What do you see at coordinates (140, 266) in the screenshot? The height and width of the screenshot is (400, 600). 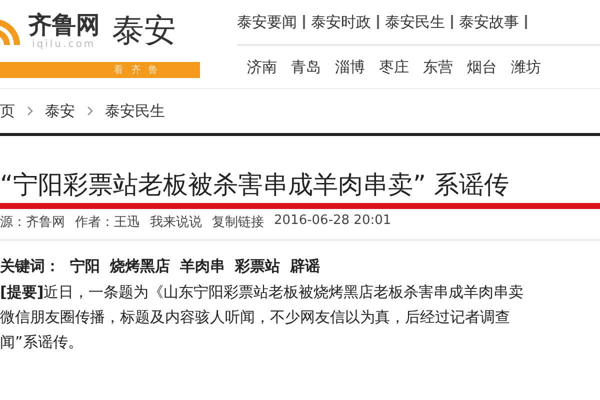 I see `keyword-link: 烧烤黑店` at bounding box center [140, 266].